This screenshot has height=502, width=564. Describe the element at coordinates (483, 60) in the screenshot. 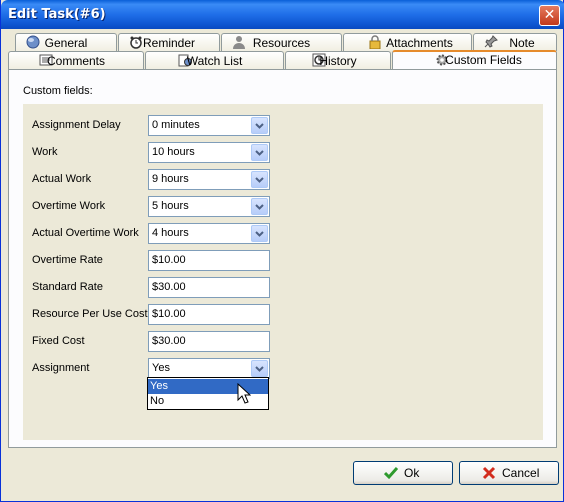

I see `tab-label: Custom Fields` at that location.